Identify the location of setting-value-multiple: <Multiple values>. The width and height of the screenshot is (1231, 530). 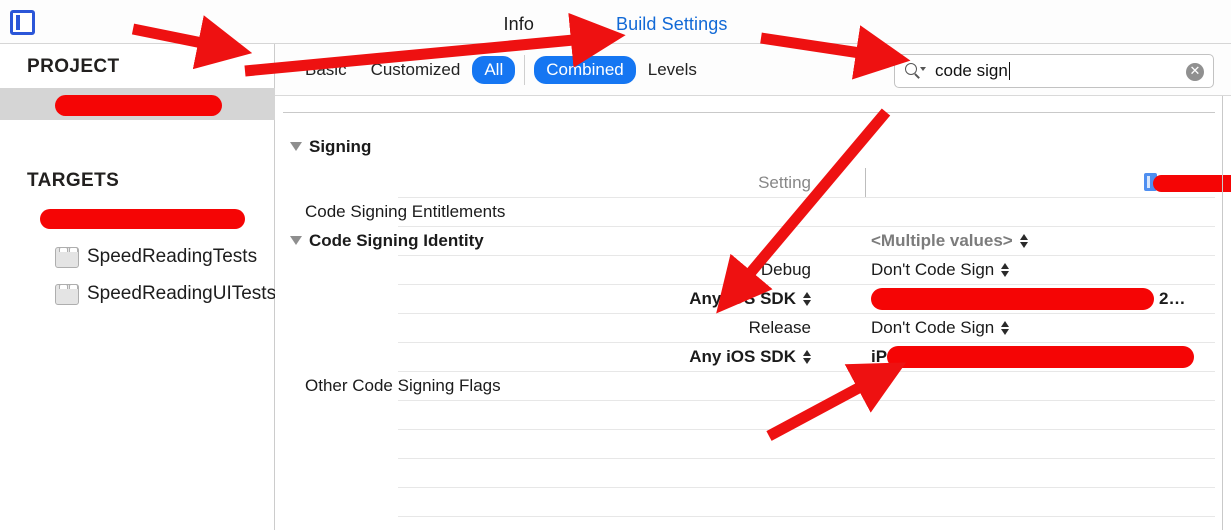
(949, 240).